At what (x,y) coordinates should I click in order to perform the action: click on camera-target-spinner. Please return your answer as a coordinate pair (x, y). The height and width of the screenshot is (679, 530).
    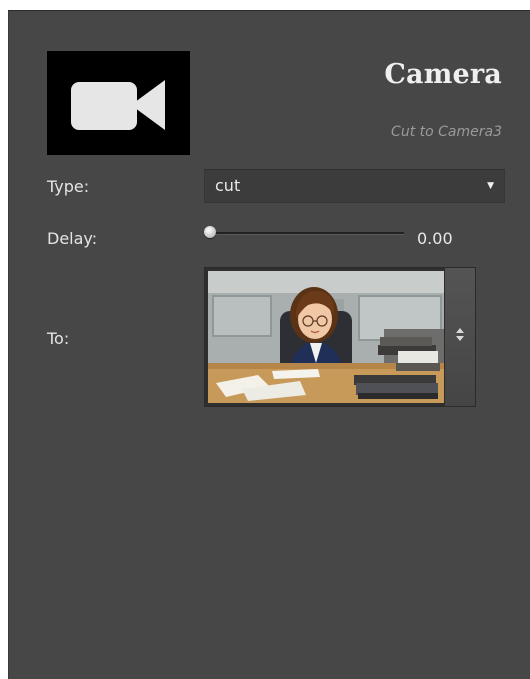
    Looking at the image, I should click on (459, 337).